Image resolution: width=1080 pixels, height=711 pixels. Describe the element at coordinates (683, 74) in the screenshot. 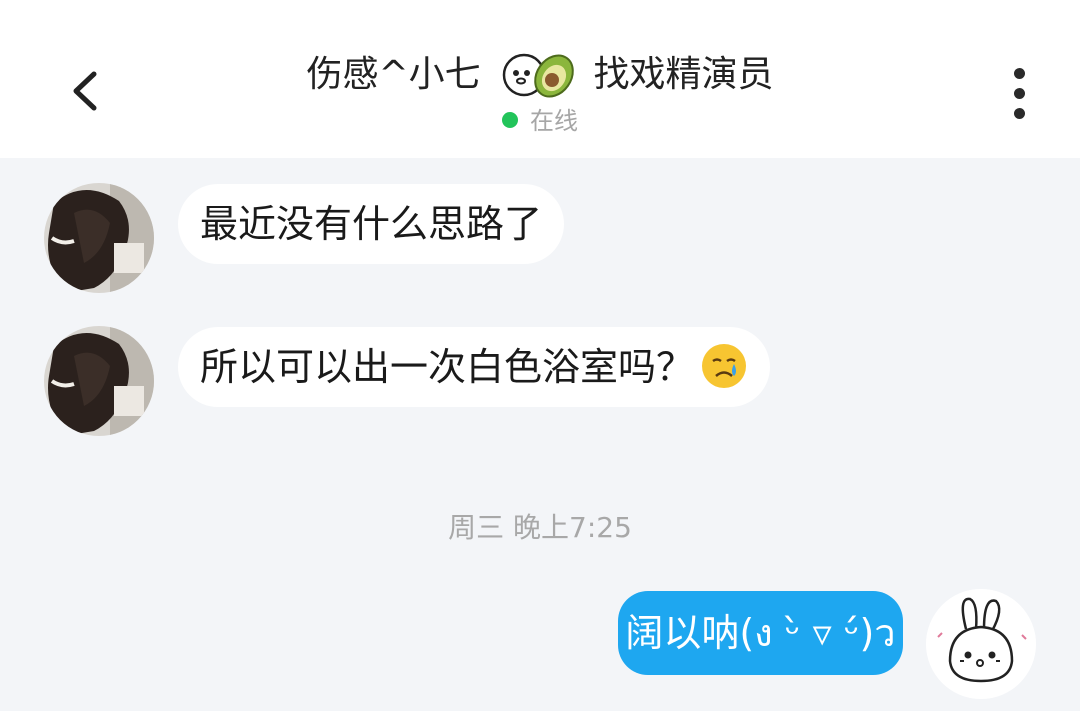

I see `title-right: 找戏精演员` at that location.